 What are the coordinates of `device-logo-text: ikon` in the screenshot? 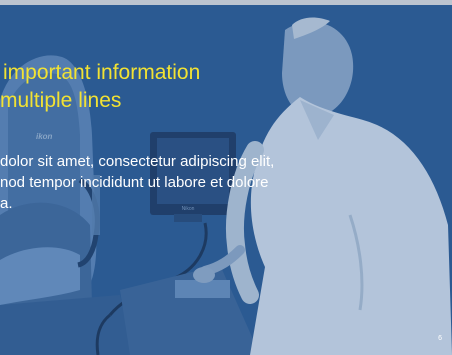 It's located at (44, 136).